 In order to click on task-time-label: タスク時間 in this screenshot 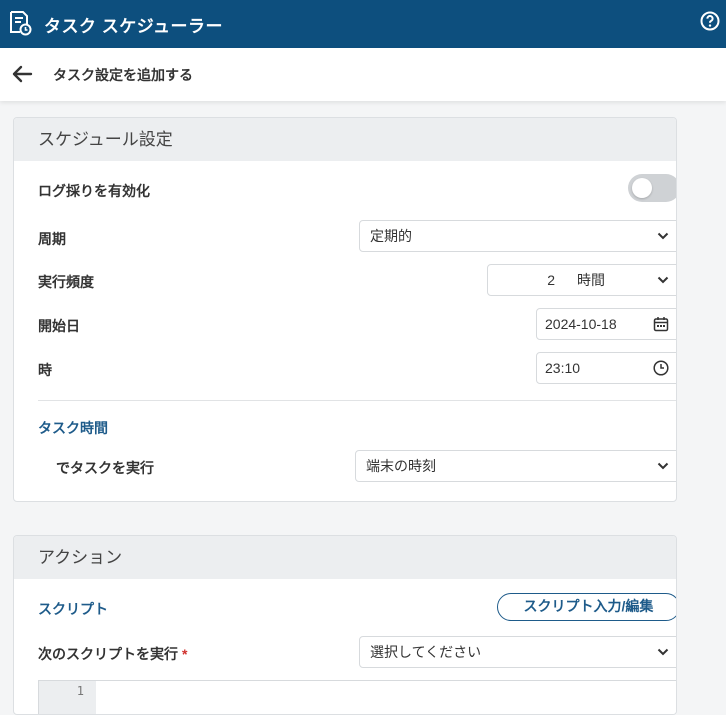, I will do `click(73, 428)`.